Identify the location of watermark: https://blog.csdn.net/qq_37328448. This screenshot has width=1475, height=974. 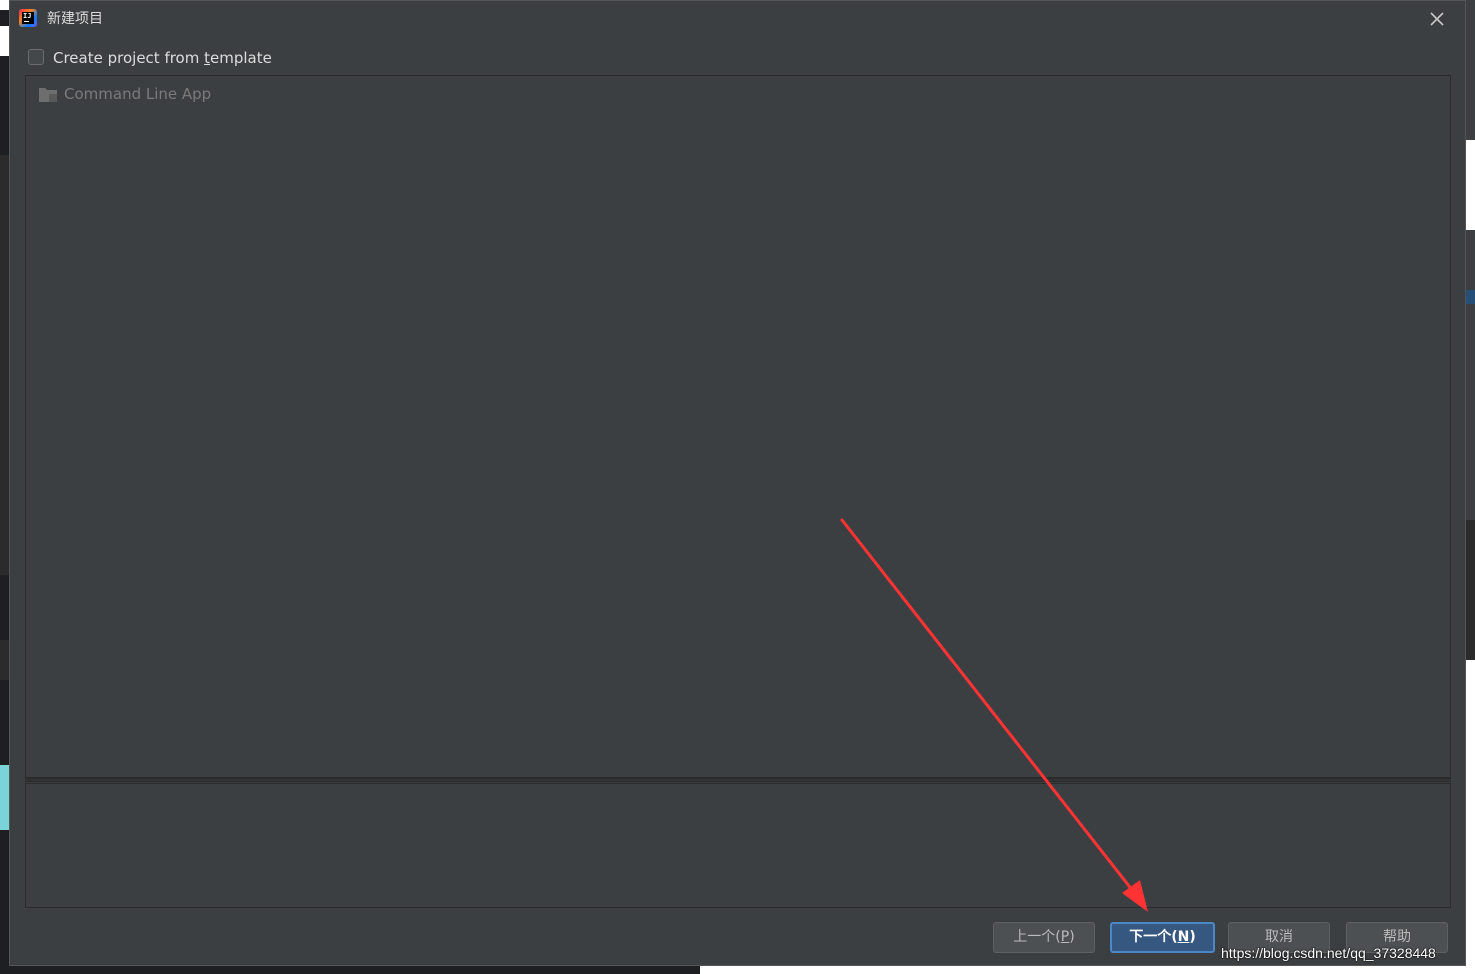
(1328, 953).